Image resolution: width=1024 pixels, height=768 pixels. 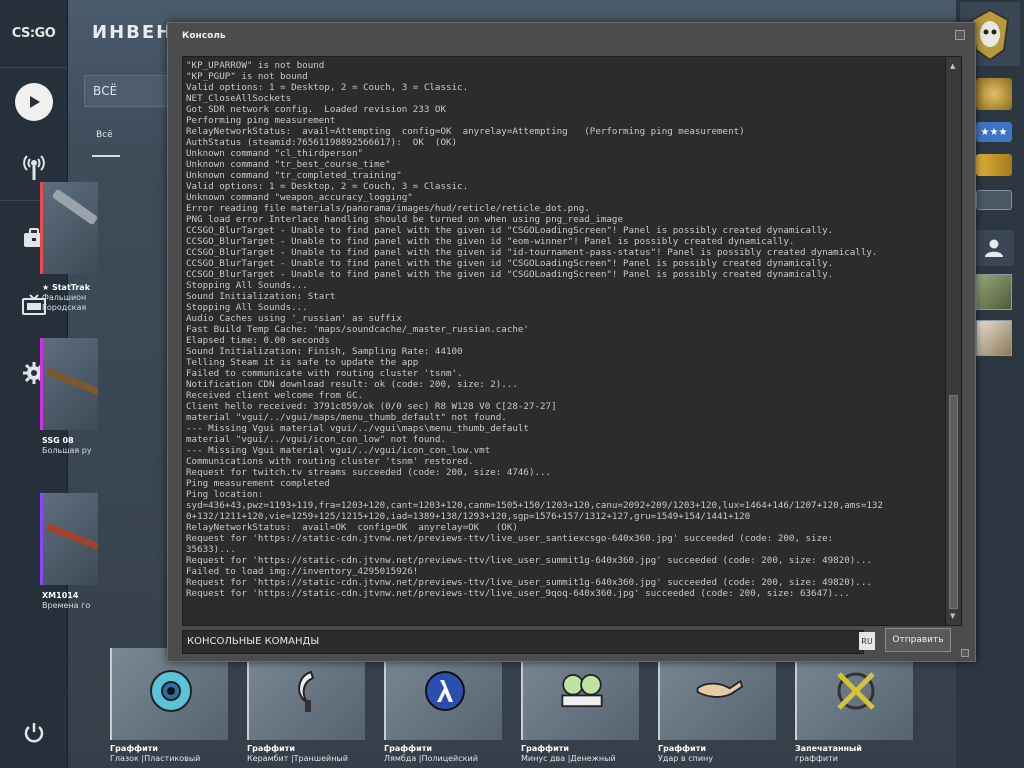 I want to click on rifle-image, so click(x=71, y=381).